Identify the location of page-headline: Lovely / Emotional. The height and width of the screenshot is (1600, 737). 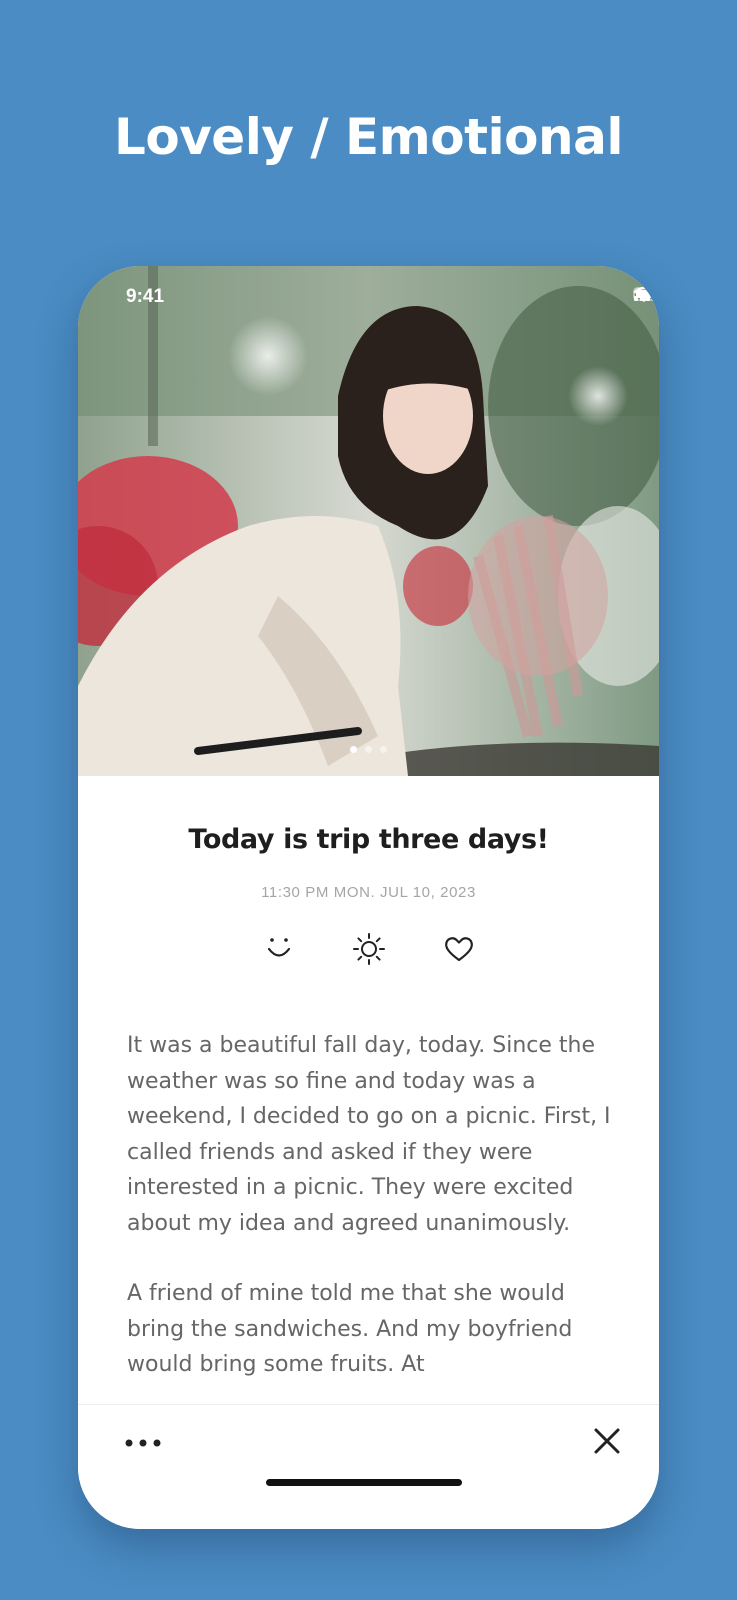
(369, 137).